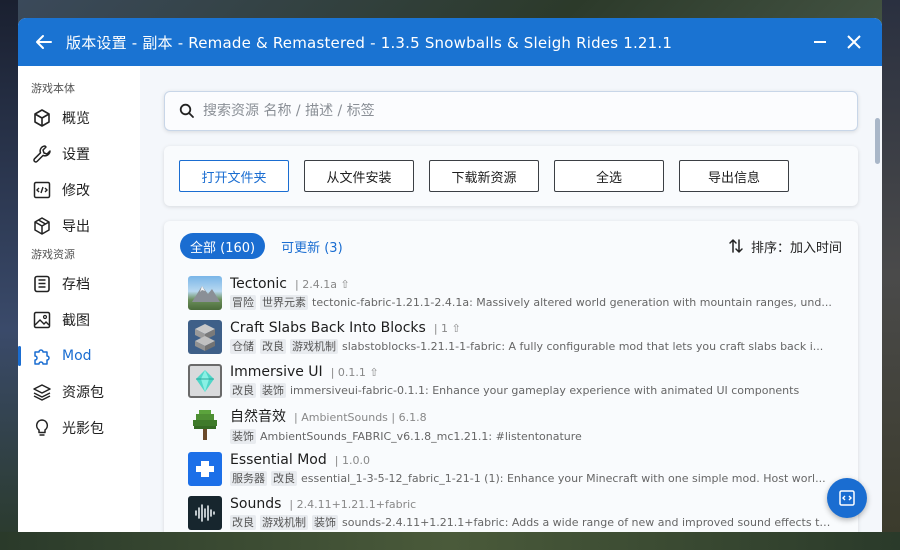 The height and width of the screenshot is (550, 900). I want to click on mod-name: Craft Slabs Back Into Blocks, so click(328, 328).